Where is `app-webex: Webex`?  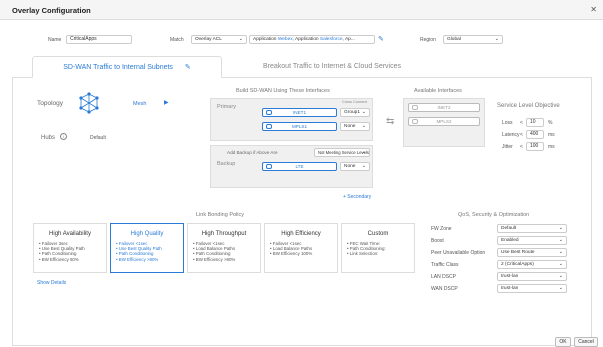 app-webex: Webex is located at coordinates (285, 39).